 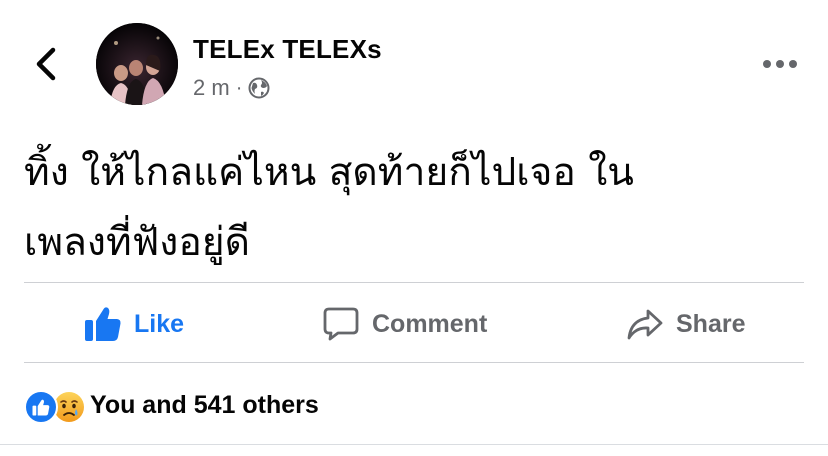 What do you see at coordinates (329, 172) in the screenshot?
I see `post-text-line: ทิ้ง ให้ไกลแค่ไหน สุดท้ายก็ไปเจอ ใน` at bounding box center [329, 172].